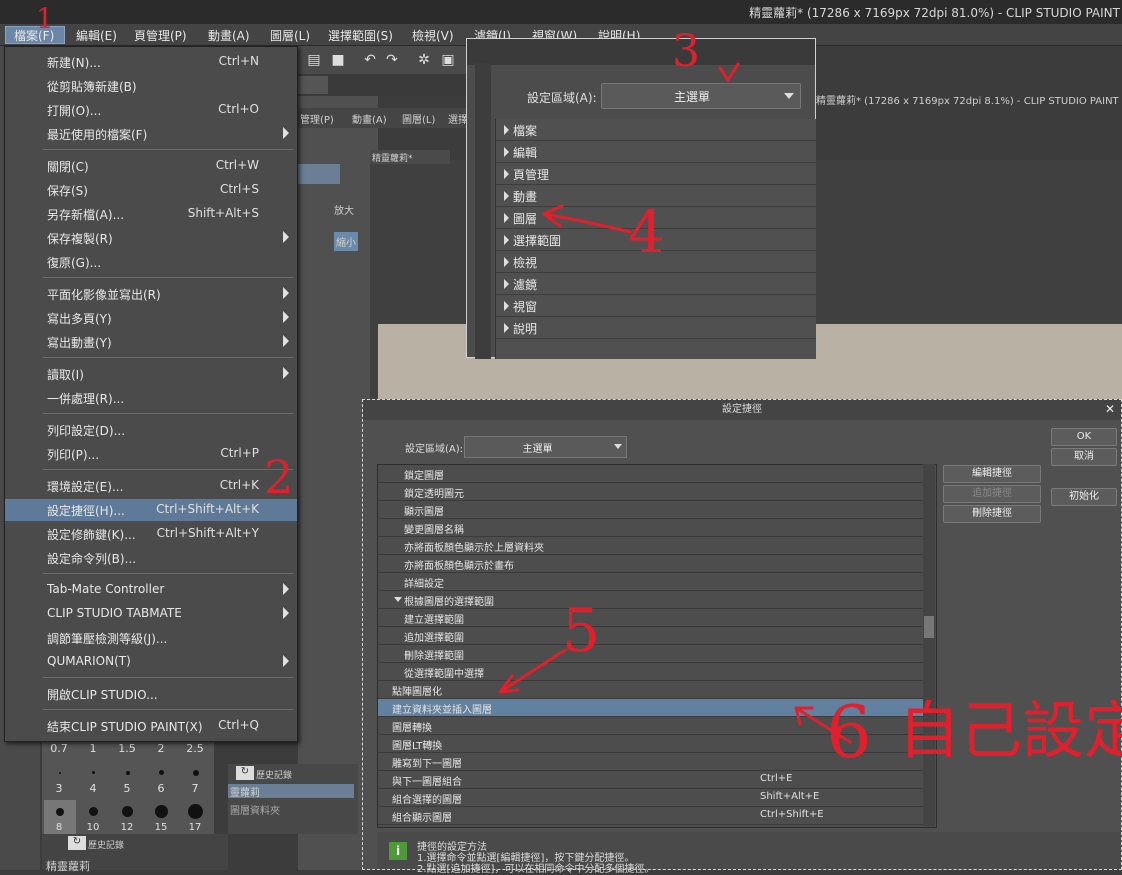 The width and height of the screenshot is (1122, 875). What do you see at coordinates (346, 241) in the screenshot?
I see `zoom-out-label: 縮小` at bounding box center [346, 241].